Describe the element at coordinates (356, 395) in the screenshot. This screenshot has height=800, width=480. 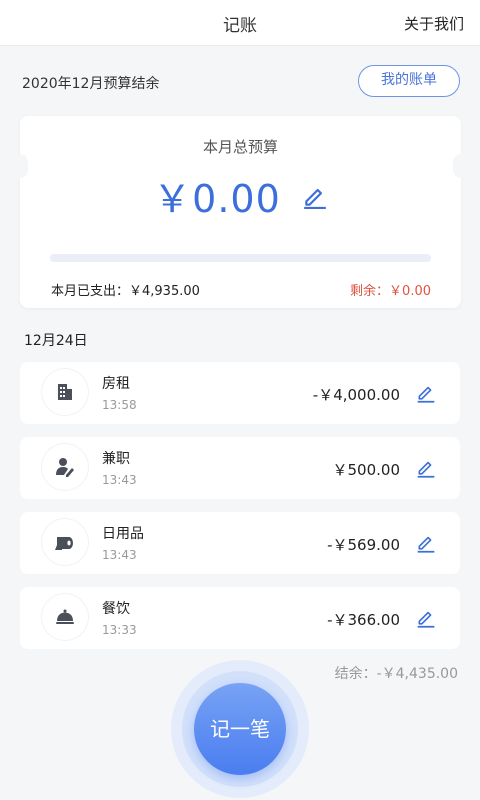
I see `record-amount: -￥4,000.00` at that location.